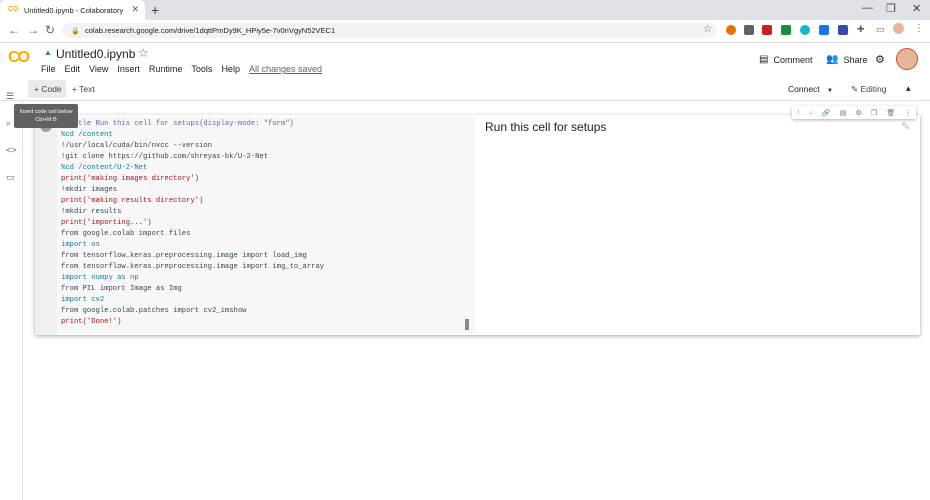 Image resolution: width=930 pixels, height=500 pixels. Describe the element at coordinates (890, 113) in the screenshot. I see `delete-cell-icon: 🗑` at that location.